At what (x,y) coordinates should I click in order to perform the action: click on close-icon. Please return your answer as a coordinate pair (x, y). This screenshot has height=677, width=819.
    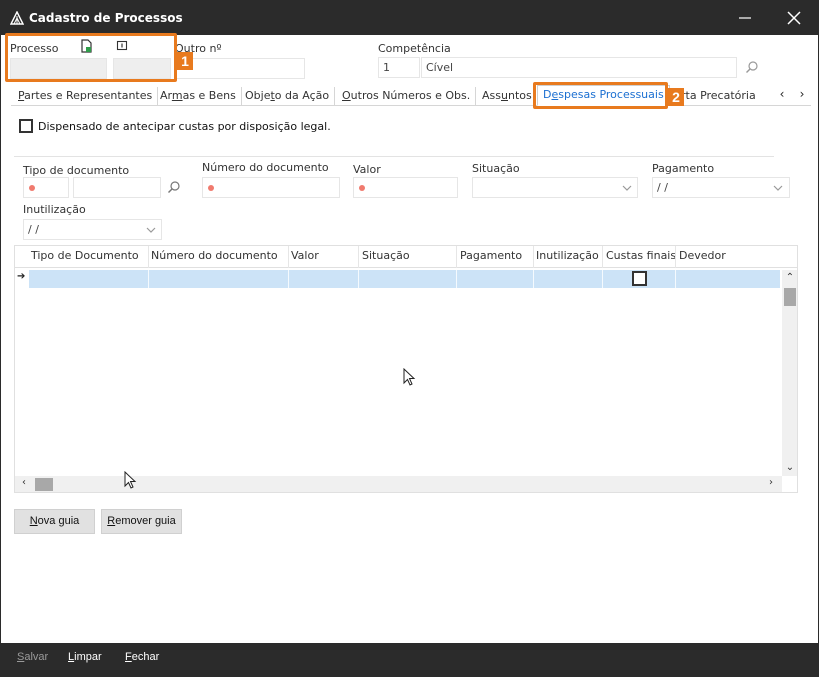
    Looking at the image, I should click on (794, 18).